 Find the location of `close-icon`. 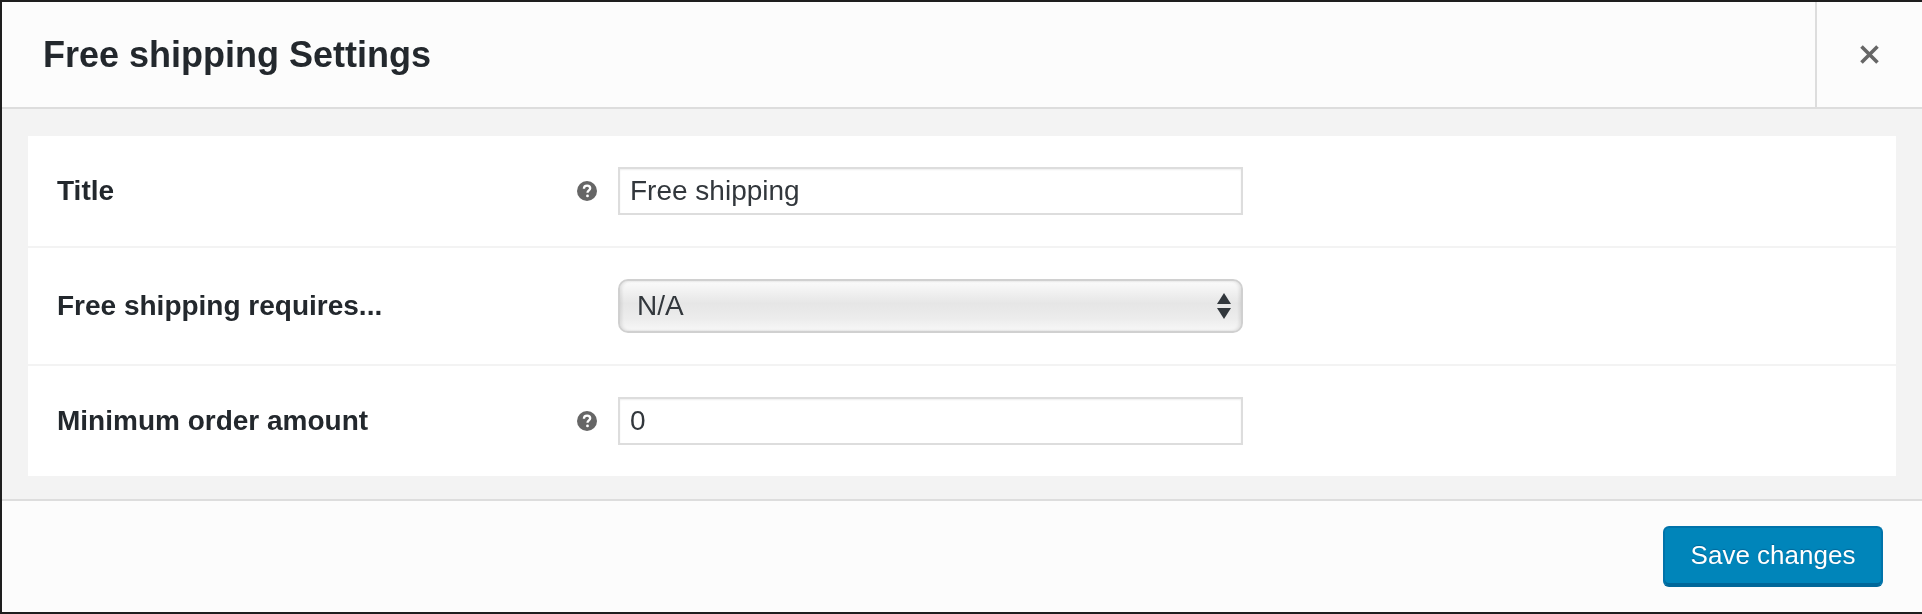

close-icon is located at coordinates (1869, 54).